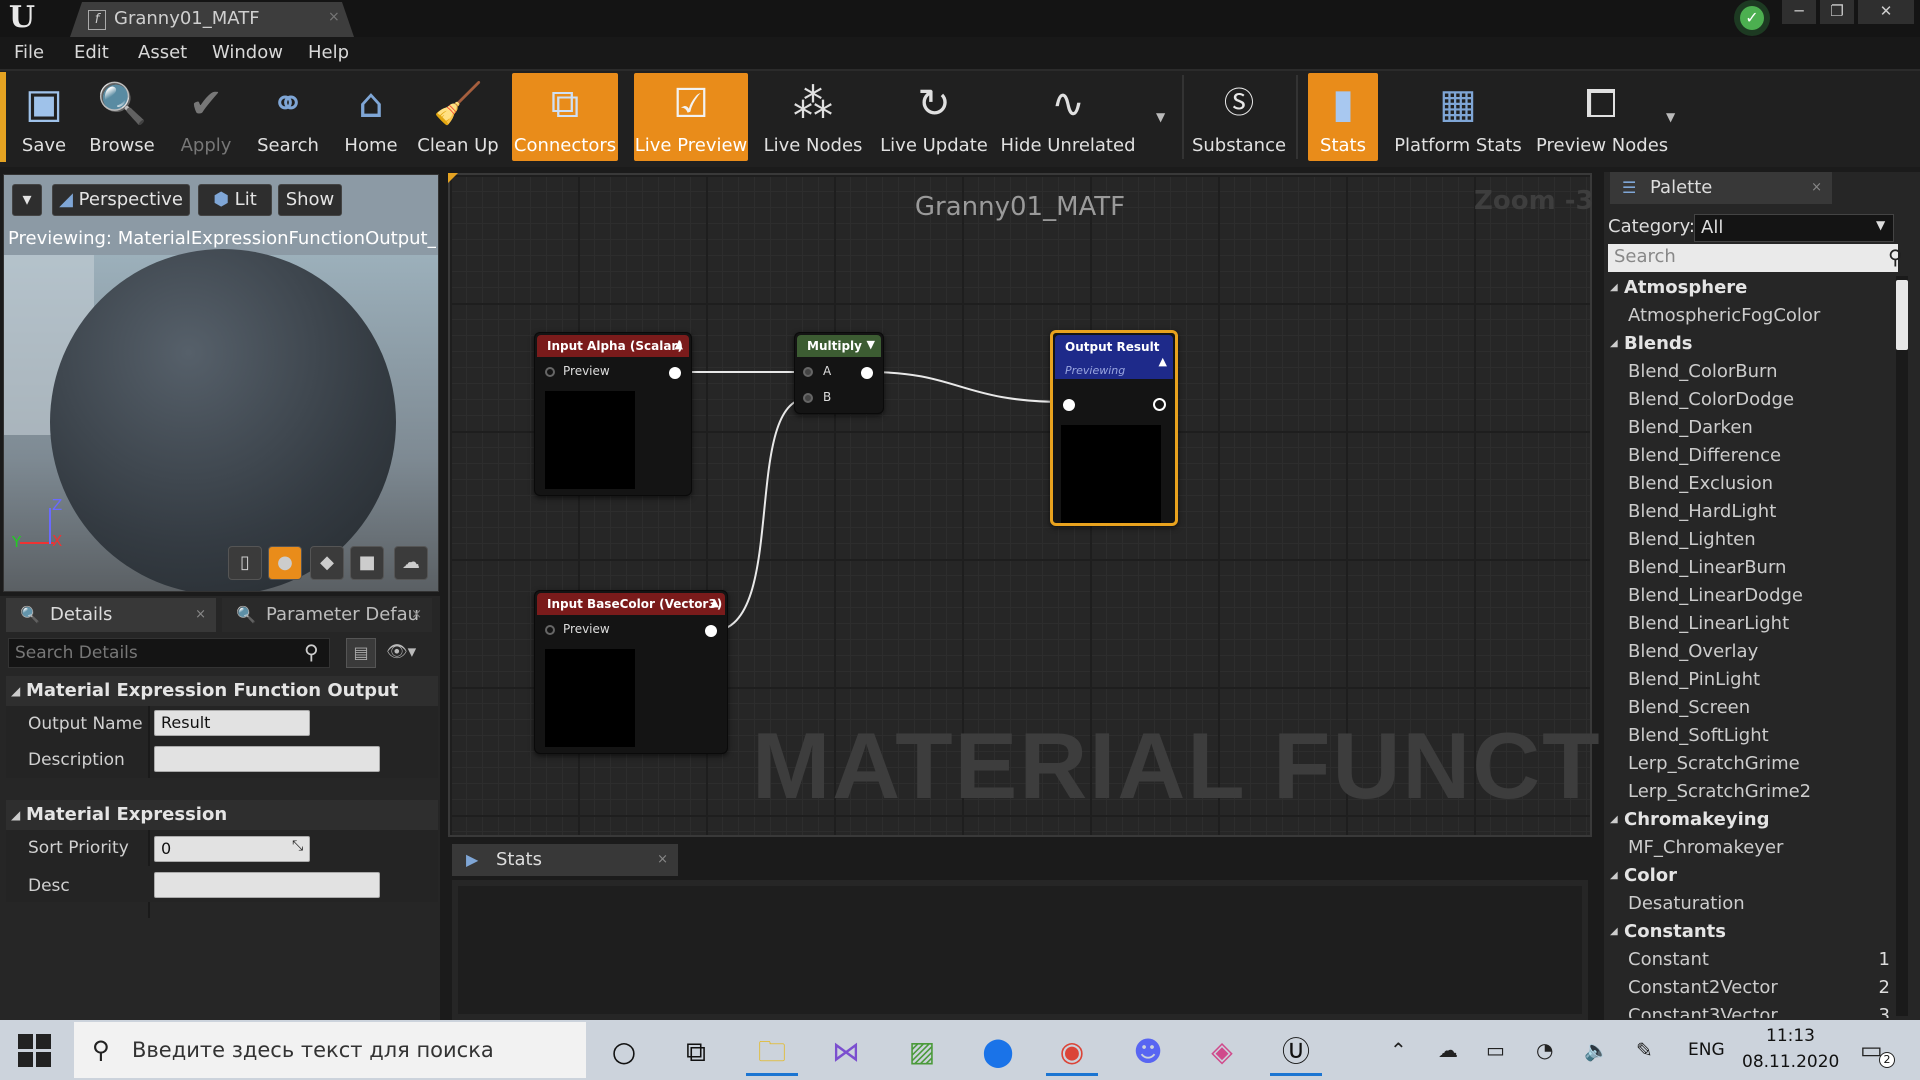 This screenshot has width=1920, height=1080. What do you see at coordinates (1448, 1050) in the screenshot?
I see `onedrive-icon: ☁` at bounding box center [1448, 1050].